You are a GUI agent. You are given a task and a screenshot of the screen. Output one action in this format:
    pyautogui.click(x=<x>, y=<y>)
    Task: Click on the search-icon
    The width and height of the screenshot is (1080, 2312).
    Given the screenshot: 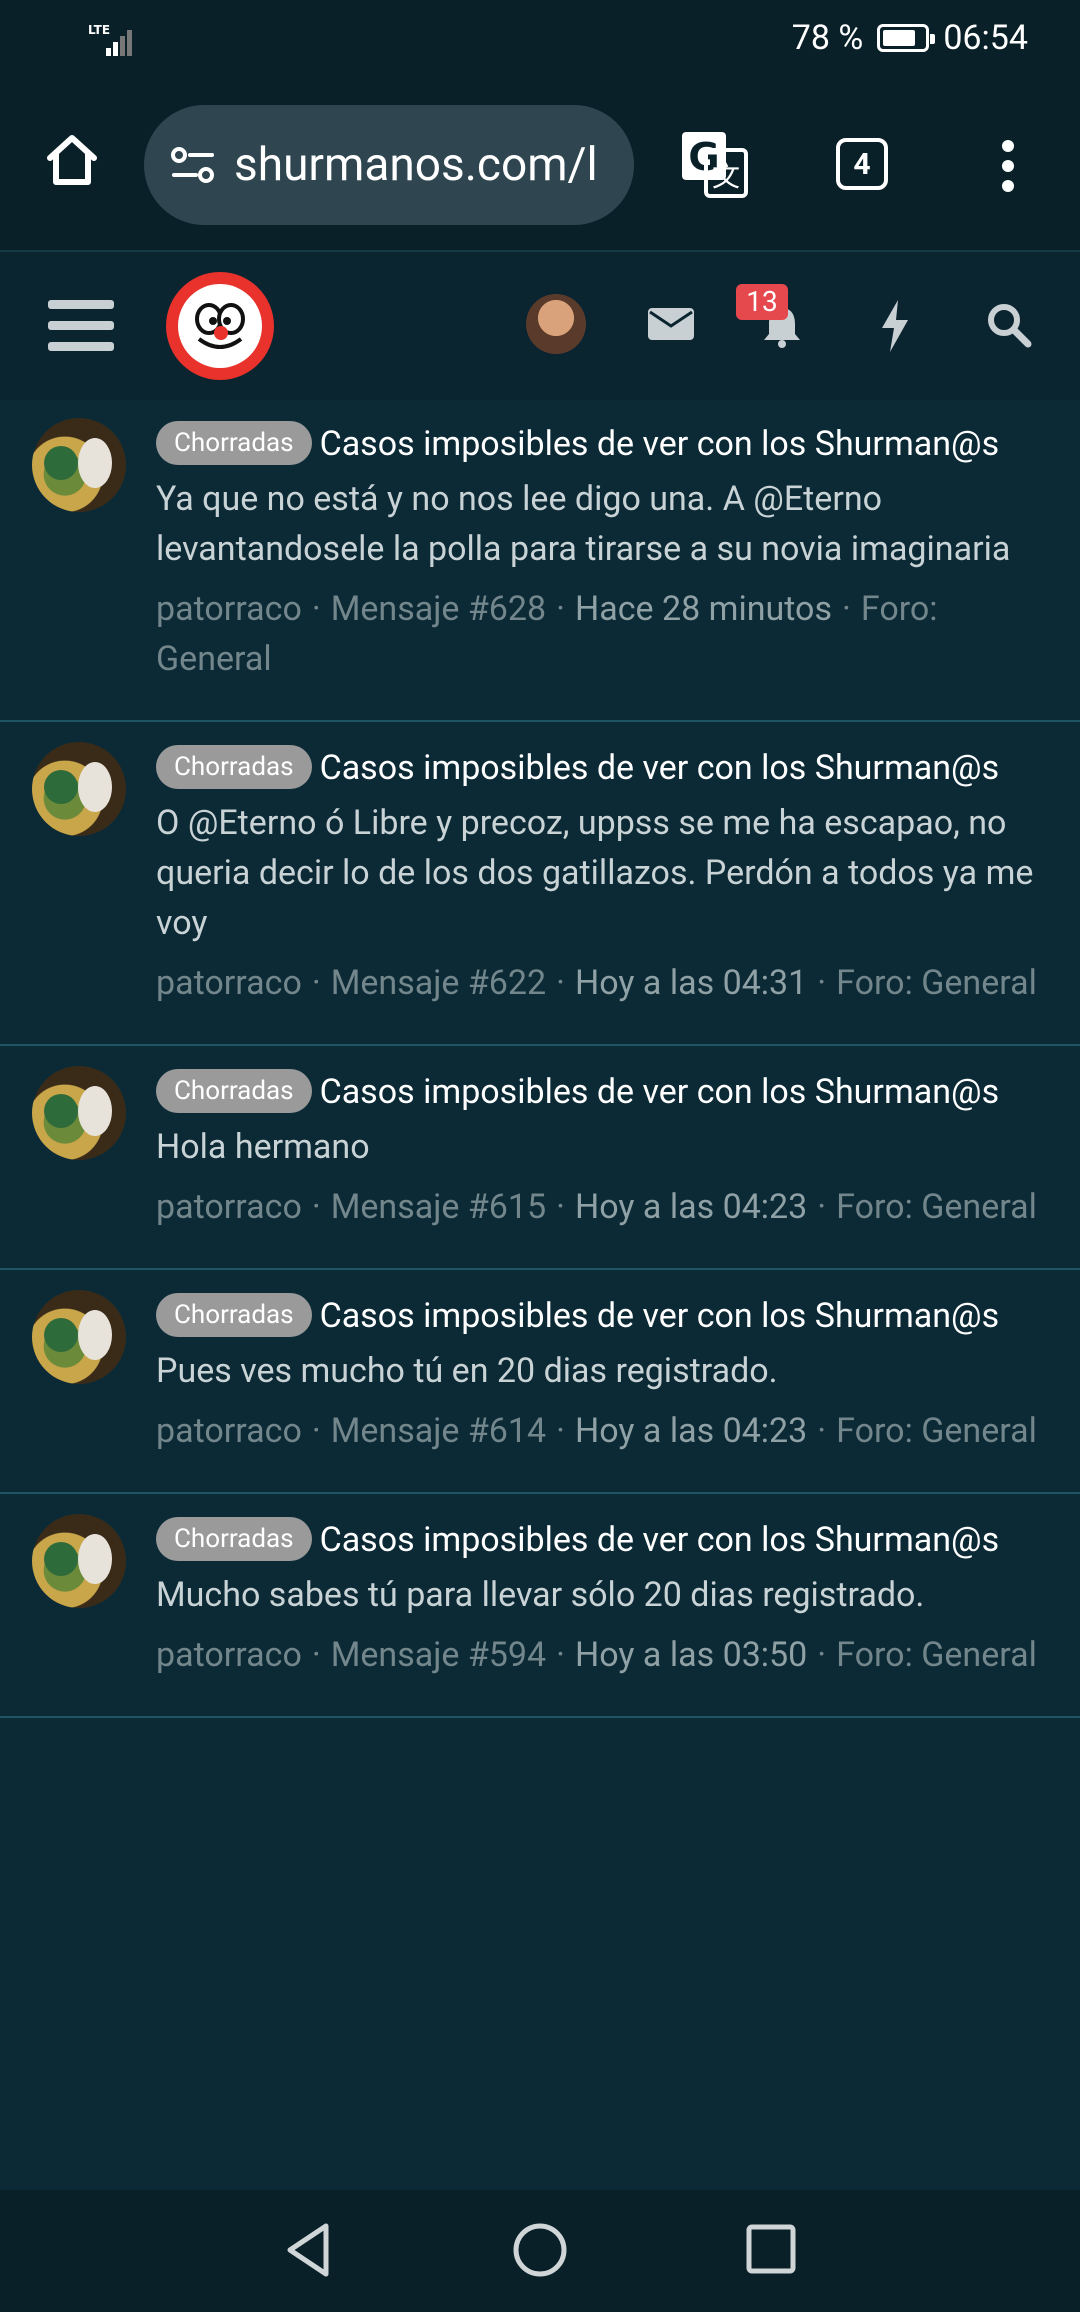 What is the action you would take?
    pyautogui.click(x=1009, y=325)
    